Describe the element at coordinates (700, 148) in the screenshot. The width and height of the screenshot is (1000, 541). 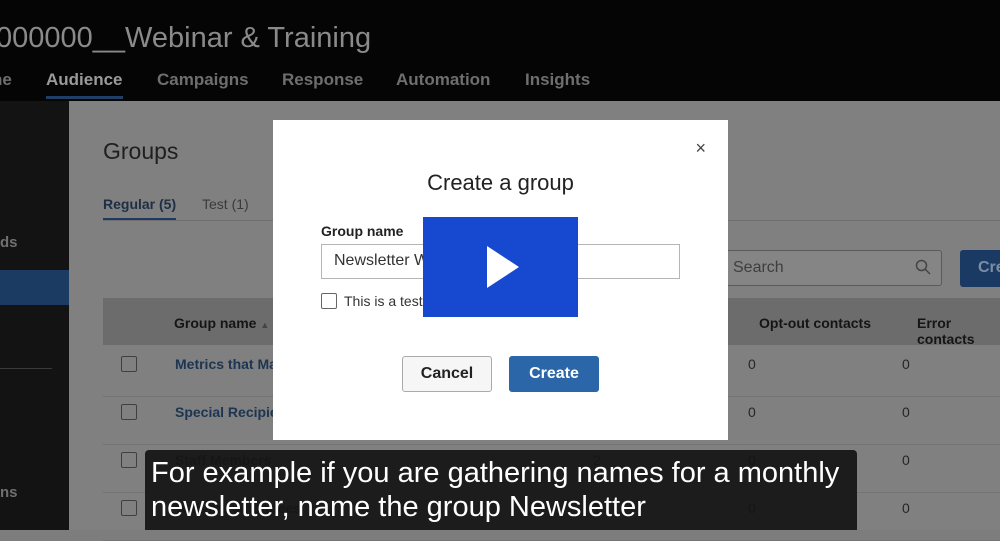
I see `close-icon: ×` at that location.